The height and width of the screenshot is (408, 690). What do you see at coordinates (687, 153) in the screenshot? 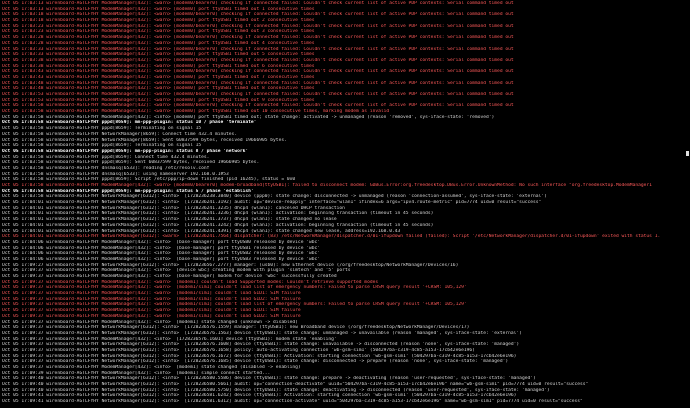
I see `terminal-cursor` at bounding box center [687, 153].